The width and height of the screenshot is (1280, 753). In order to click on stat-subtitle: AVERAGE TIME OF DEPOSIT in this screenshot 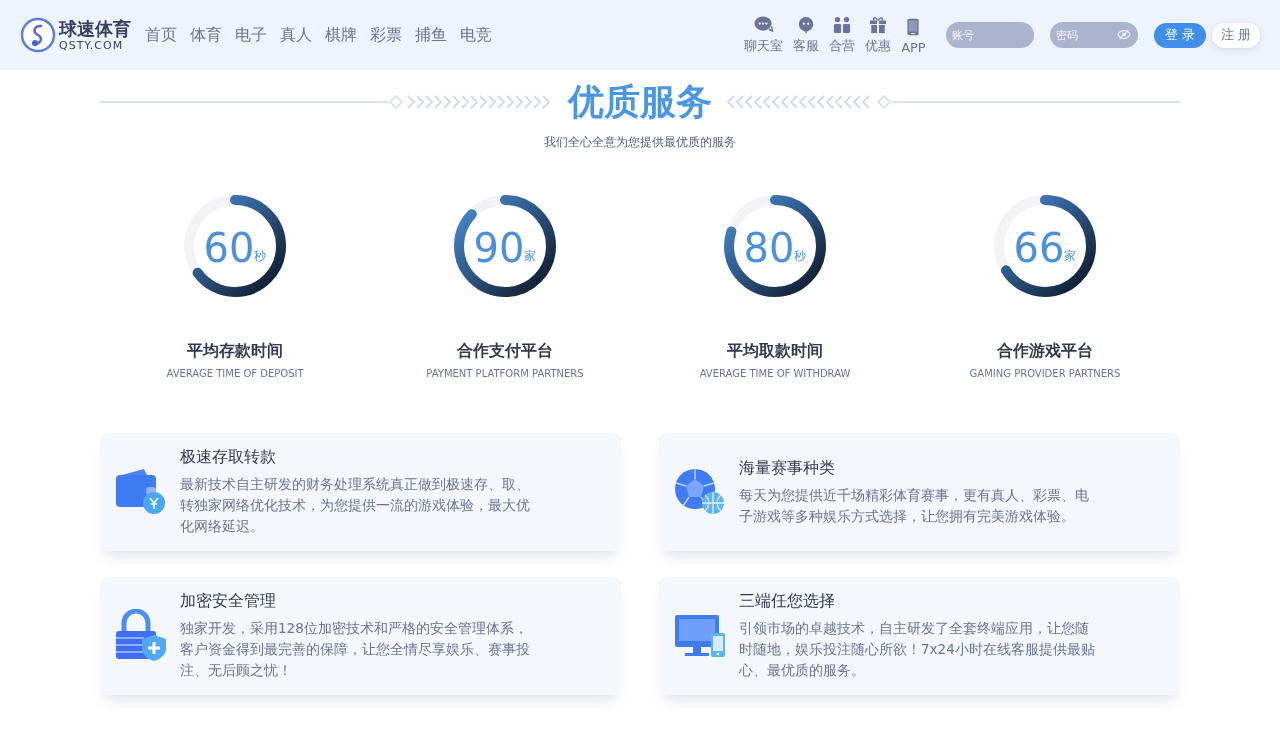, I will do `click(235, 373)`.